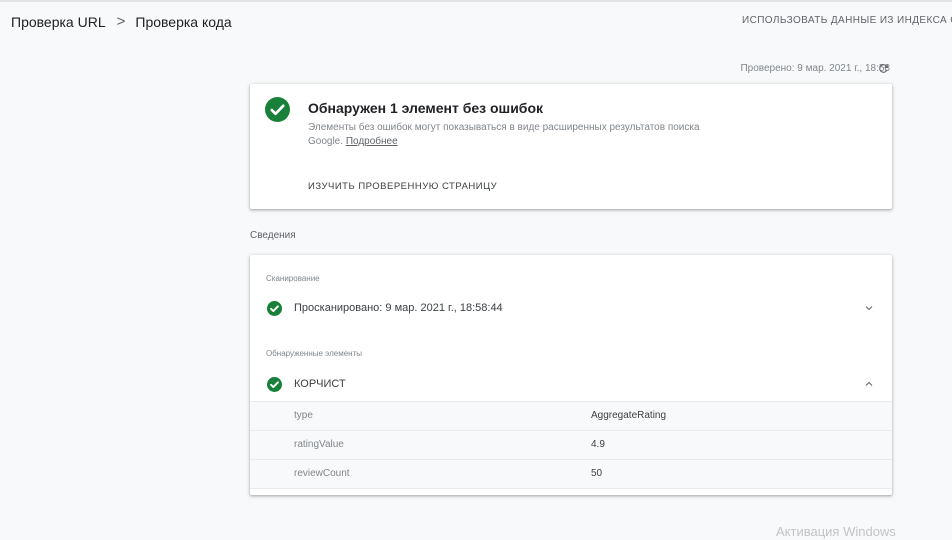  Describe the element at coordinates (571, 384) in the screenshot. I see `detected-item-row: КОРЧИСТ` at that location.